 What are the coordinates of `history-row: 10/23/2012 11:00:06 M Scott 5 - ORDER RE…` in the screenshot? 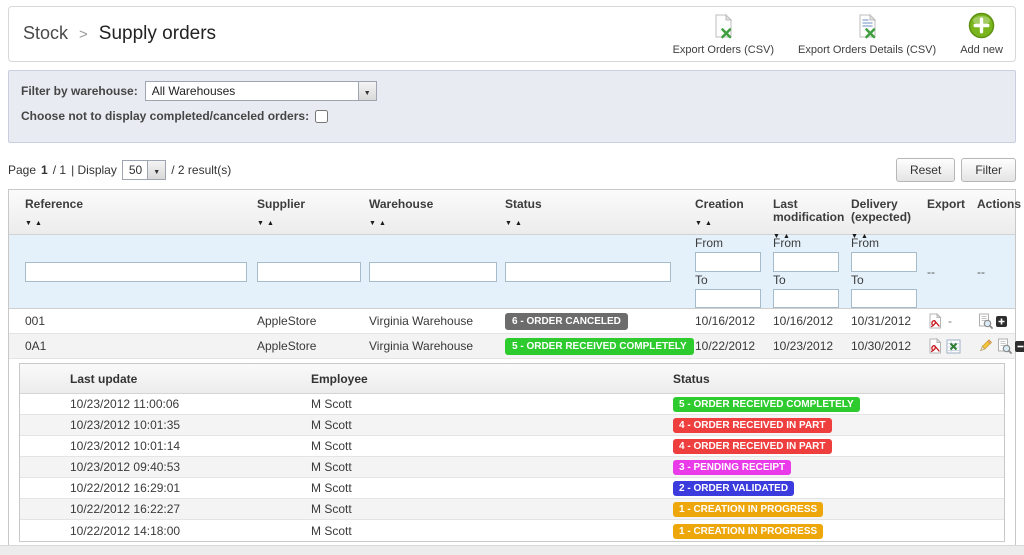 It's located at (512, 404).